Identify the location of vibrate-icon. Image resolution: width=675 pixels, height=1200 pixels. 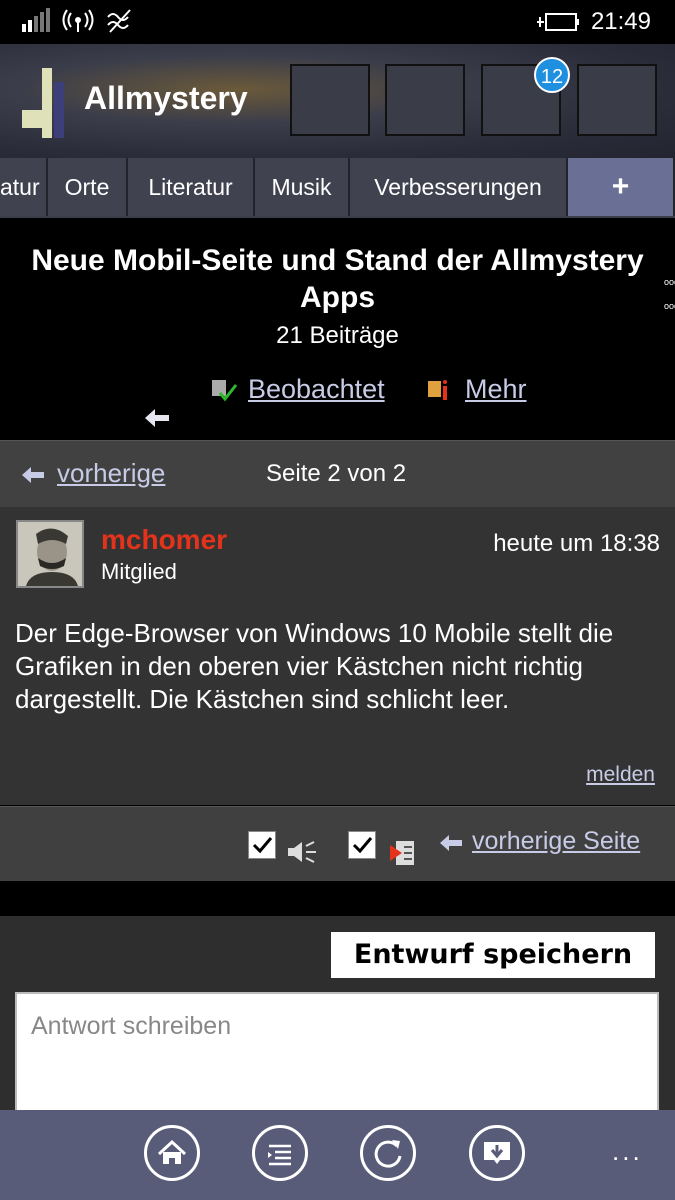
(119, 21).